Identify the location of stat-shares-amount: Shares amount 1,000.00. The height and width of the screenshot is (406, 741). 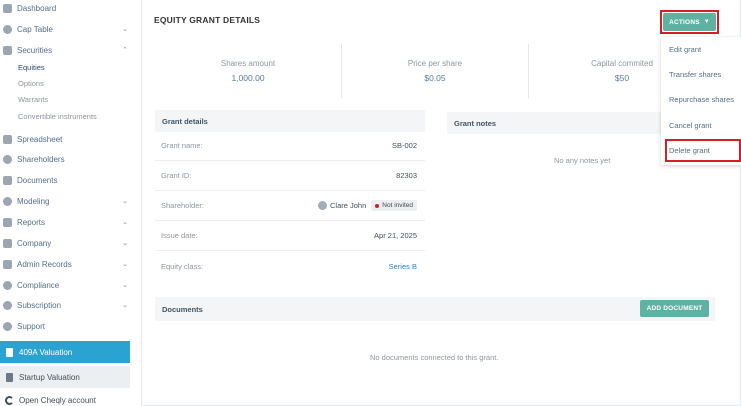
(248, 71).